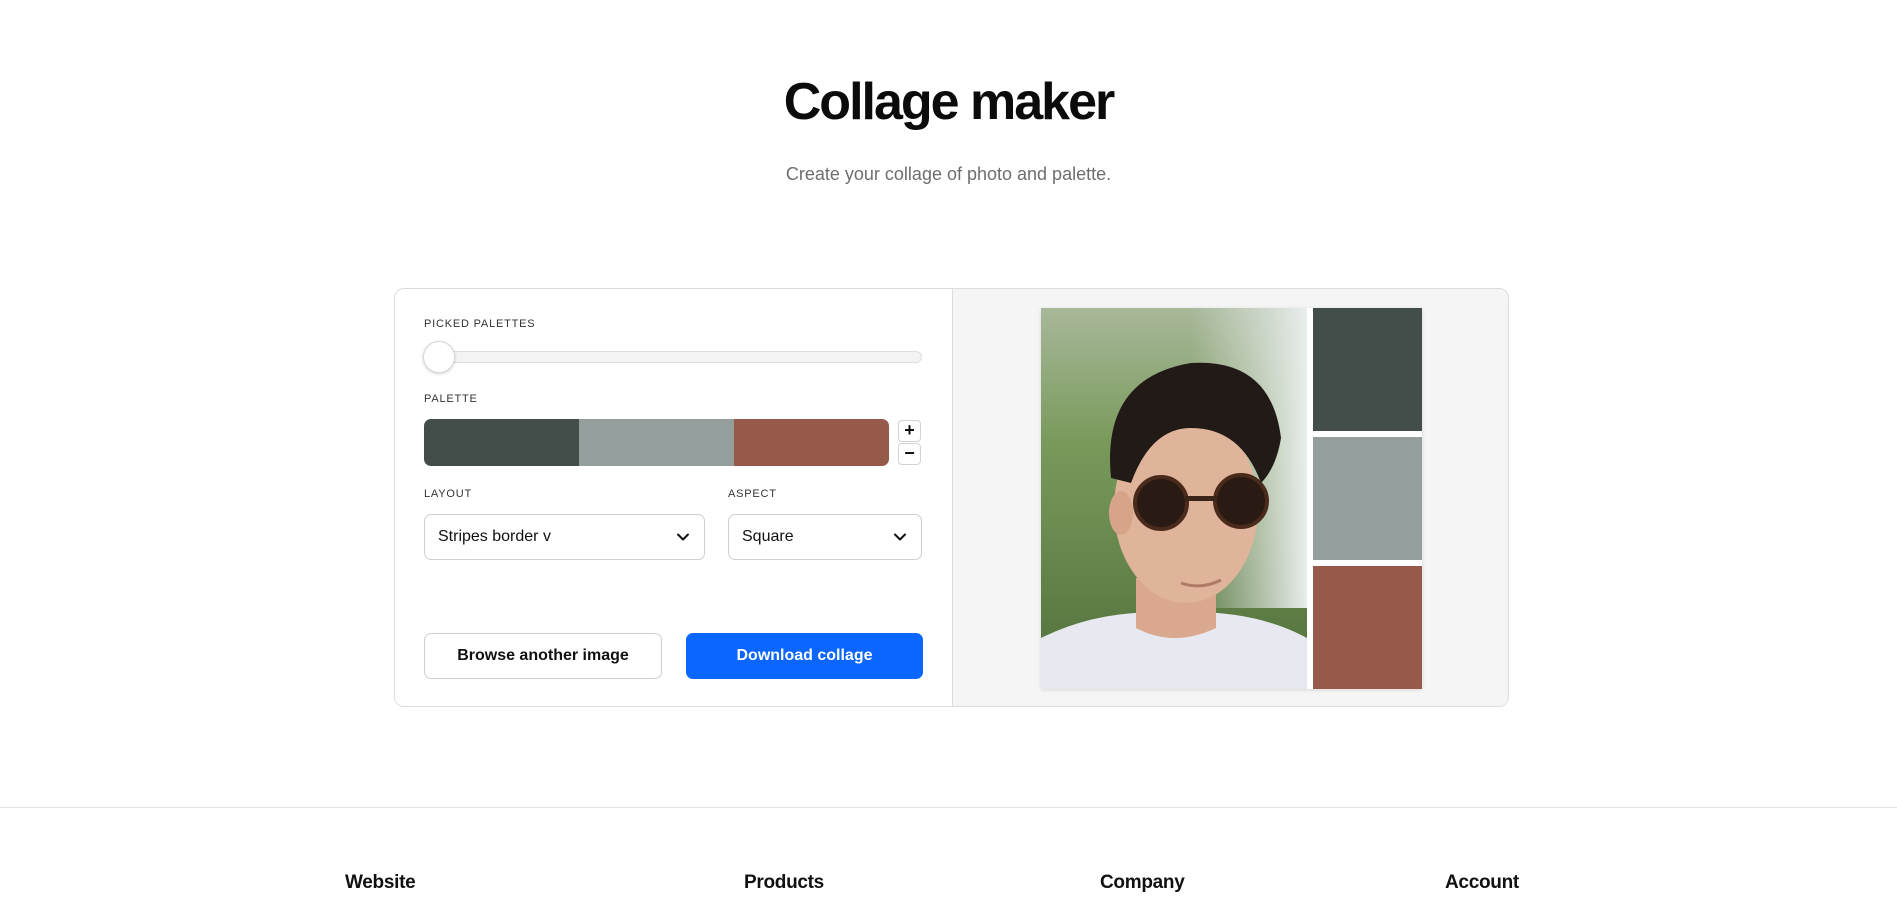 The image size is (1897, 919). What do you see at coordinates (480, 324) in the screenshot?
I see `picked-palettes-label: PICKED PALETTES` at bounding box center [480, 324].